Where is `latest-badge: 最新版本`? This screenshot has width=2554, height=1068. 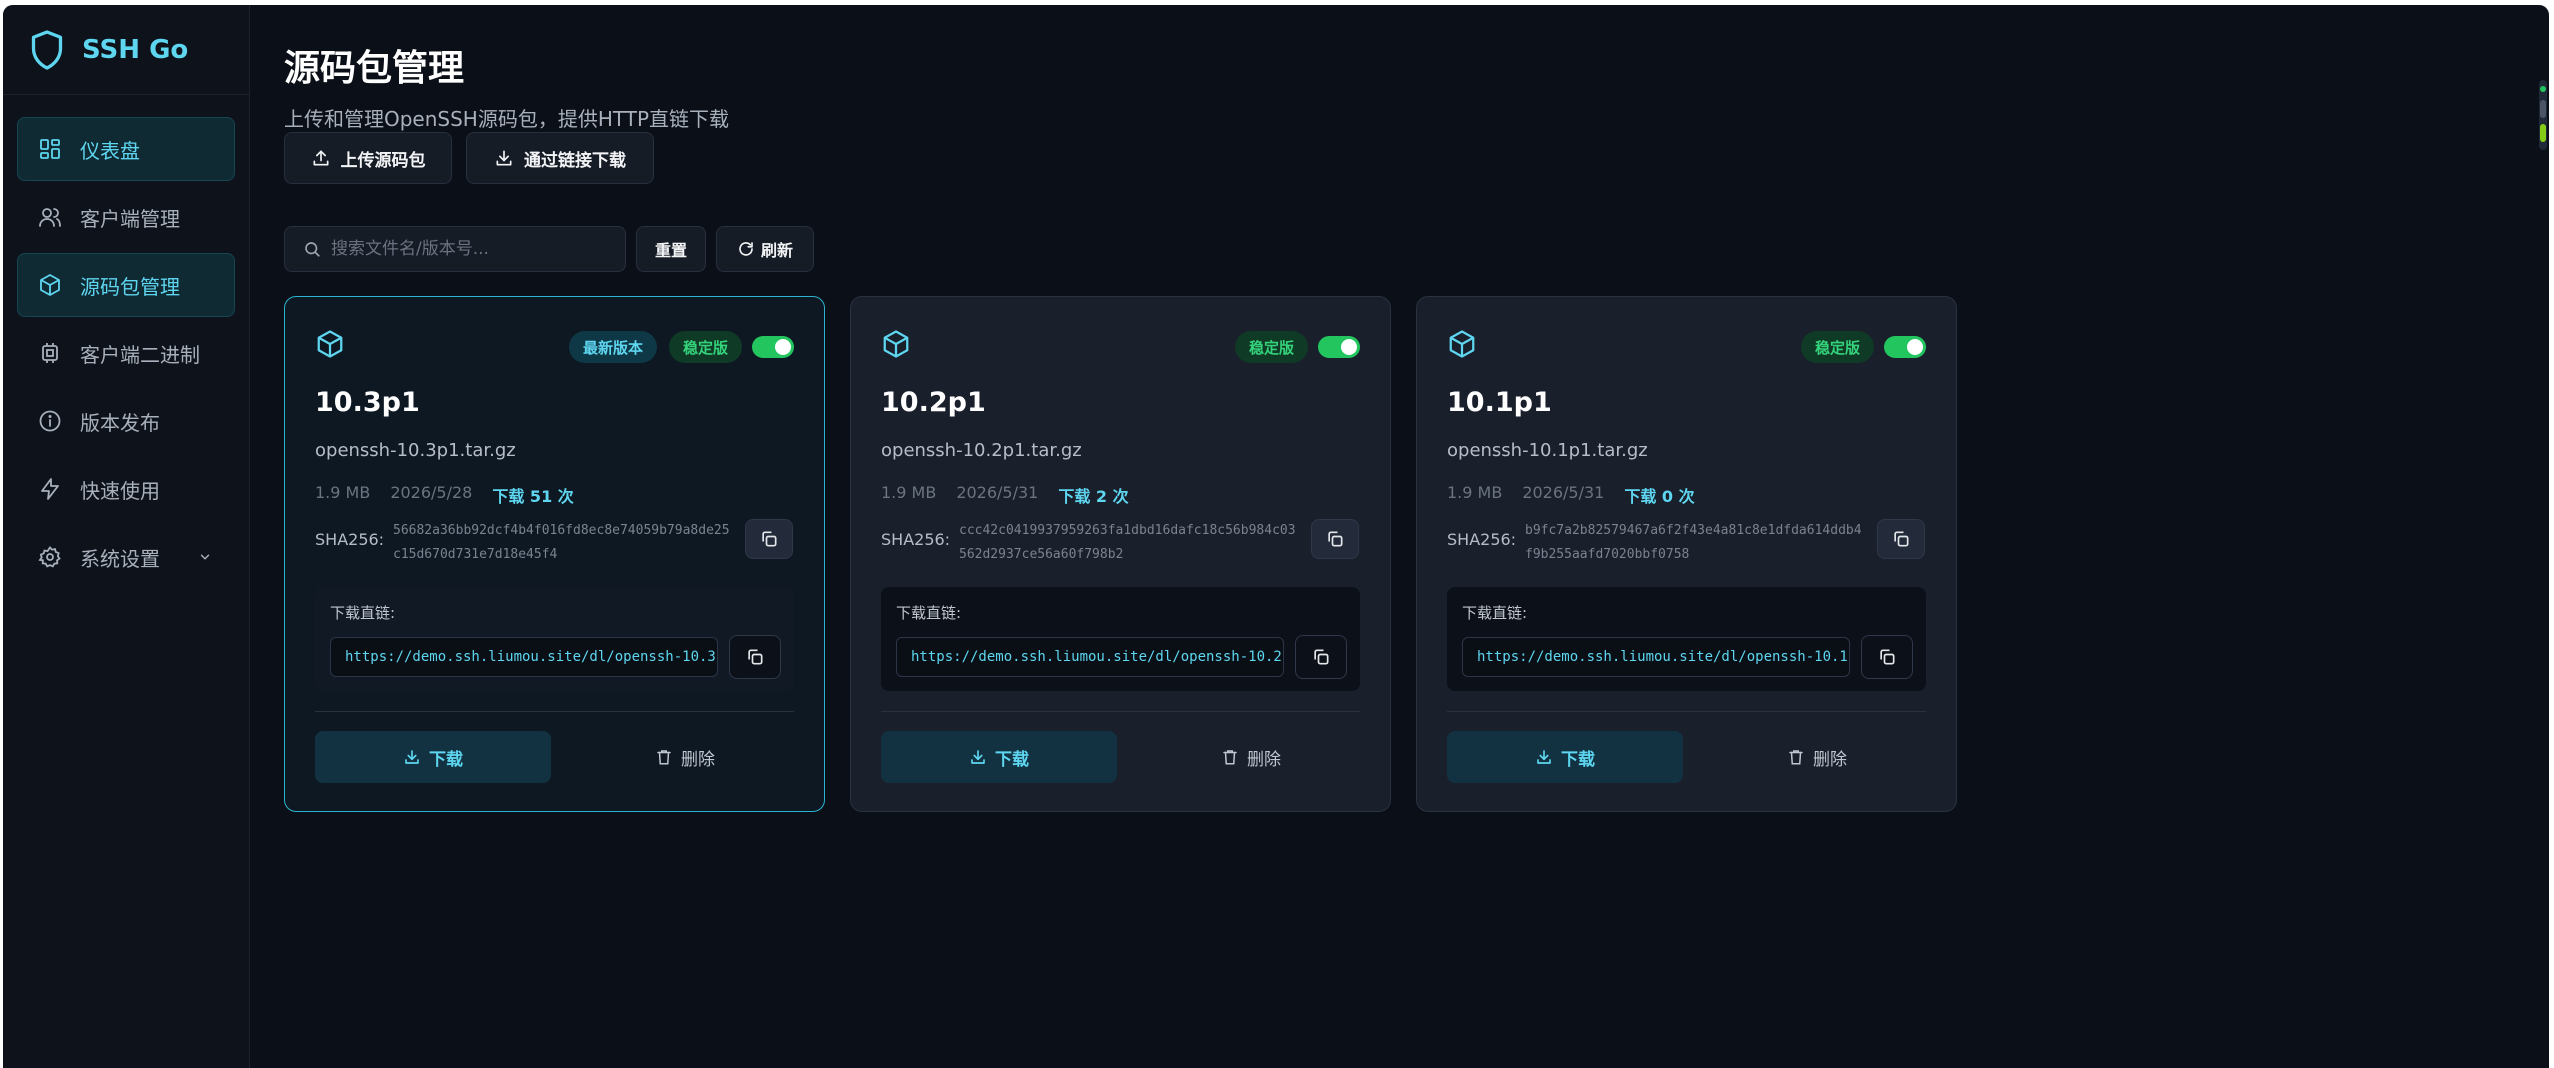 latest-badge: 最新版本 is located at coordinates (612, 347).